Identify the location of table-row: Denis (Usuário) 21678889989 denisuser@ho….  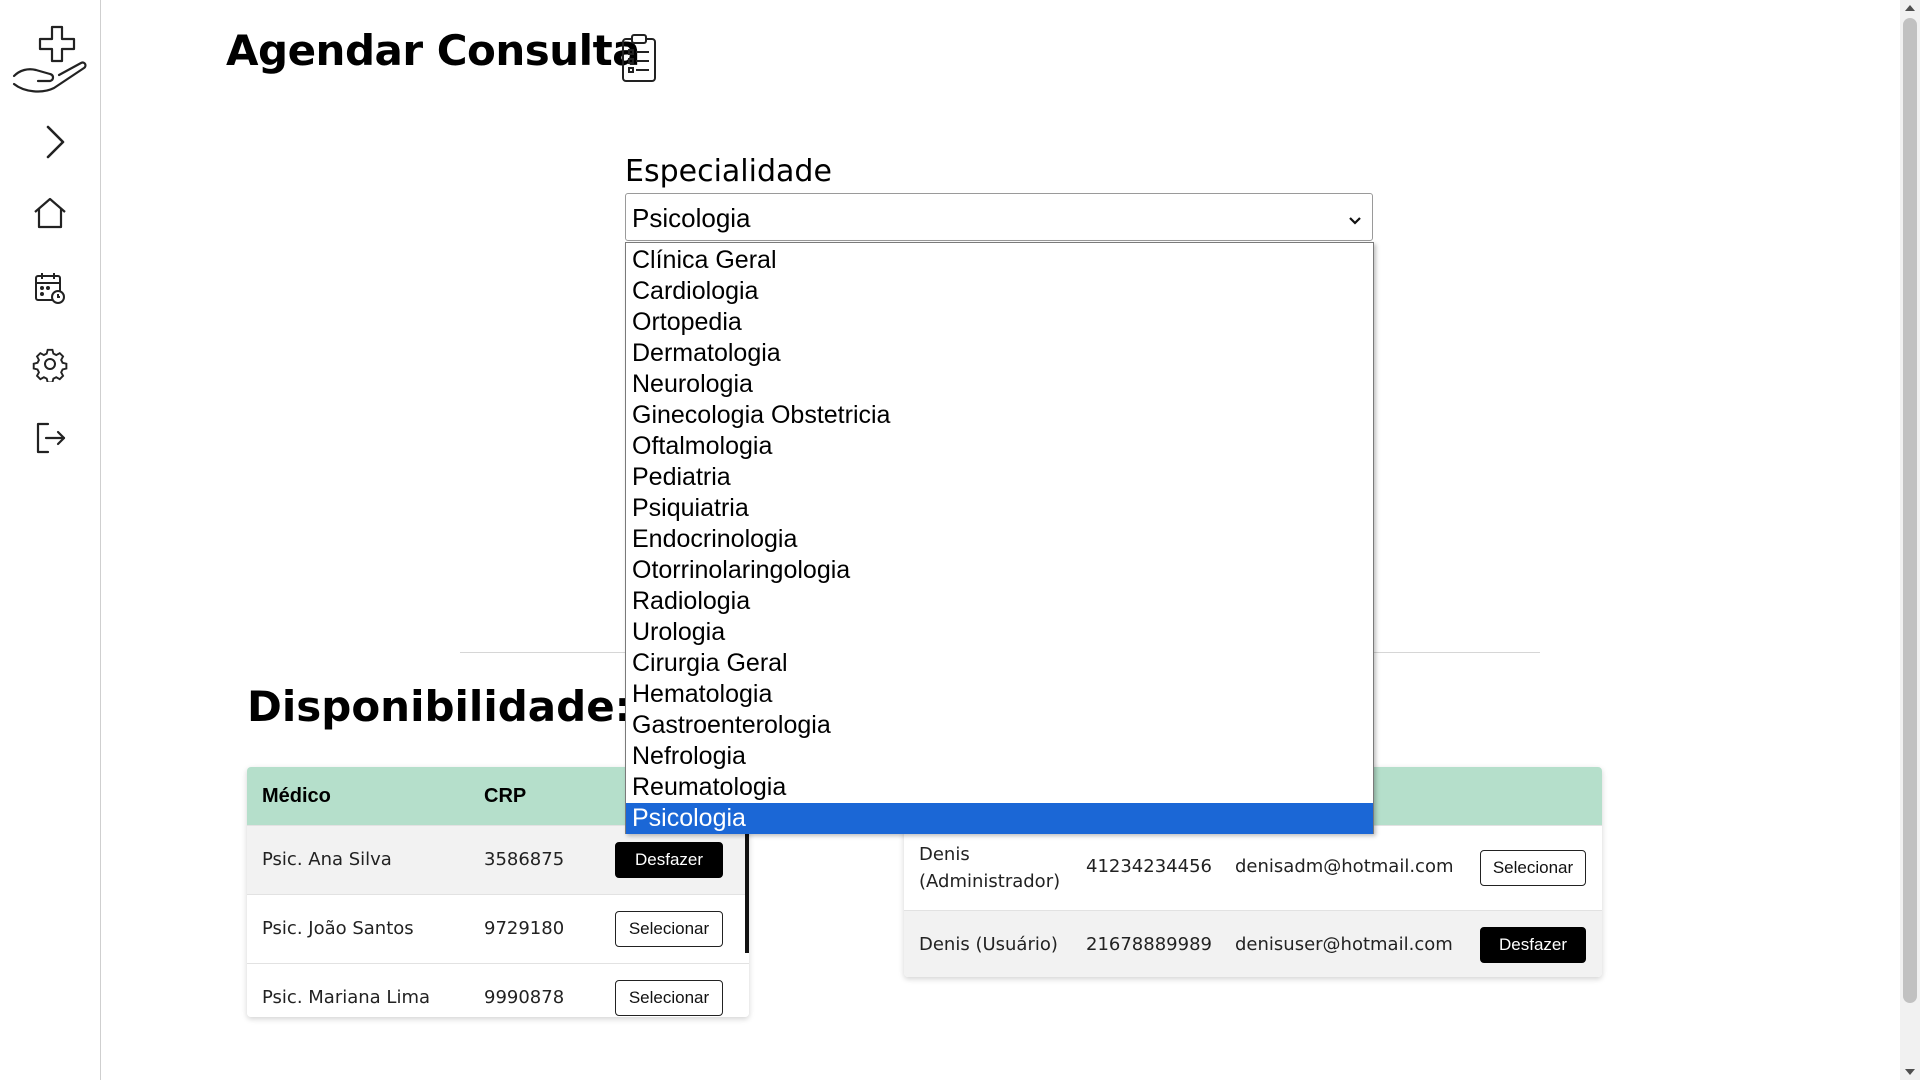
(1253, 943).